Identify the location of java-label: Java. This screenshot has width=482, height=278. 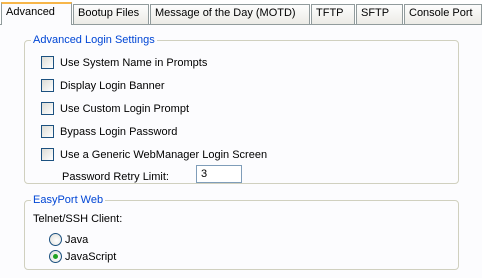
(77, 240).